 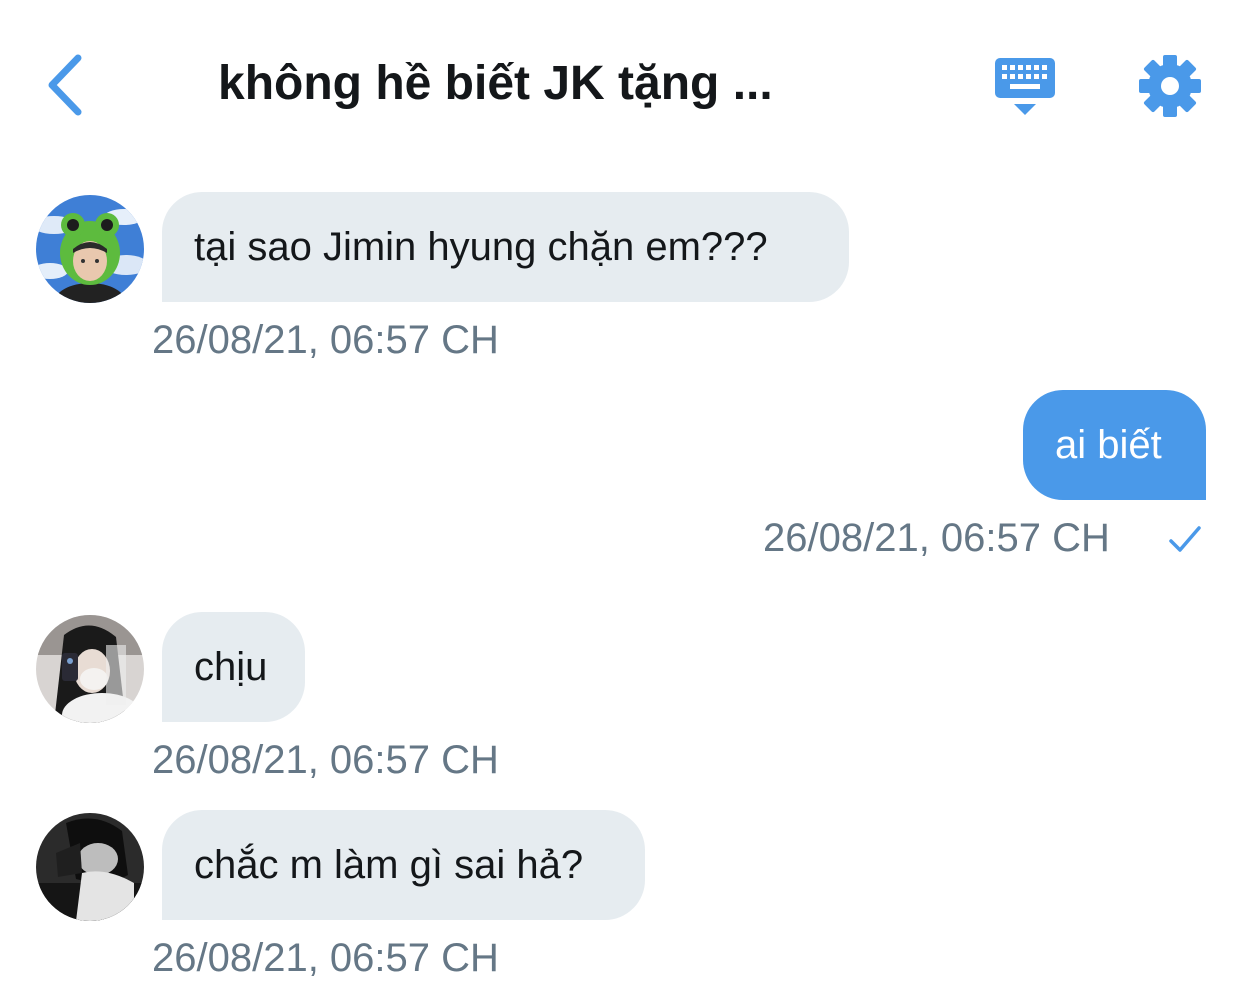 What do you see at coordinates (389, 865) in the screenshot?
I see `message-text: chắc m làm gì sai hả?` at bounding box center [389, 865].